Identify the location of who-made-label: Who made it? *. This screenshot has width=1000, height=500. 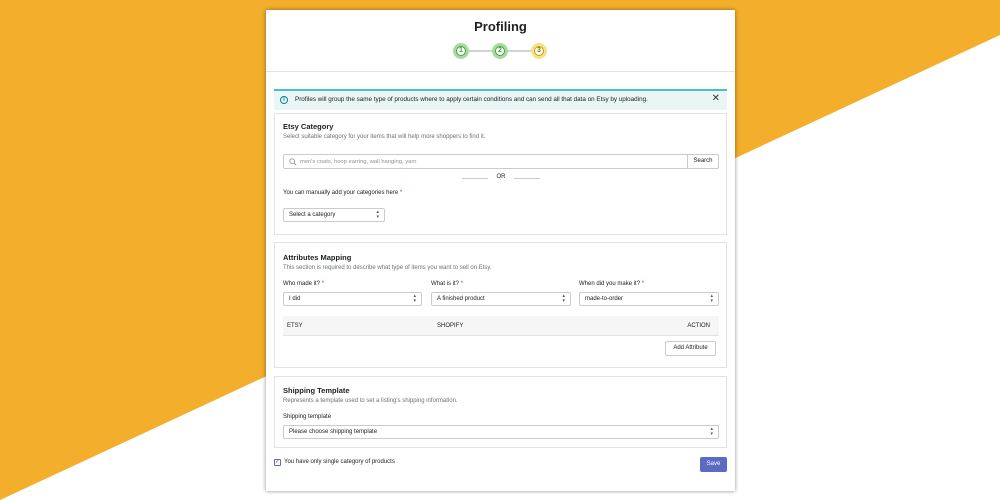
(303, 284).